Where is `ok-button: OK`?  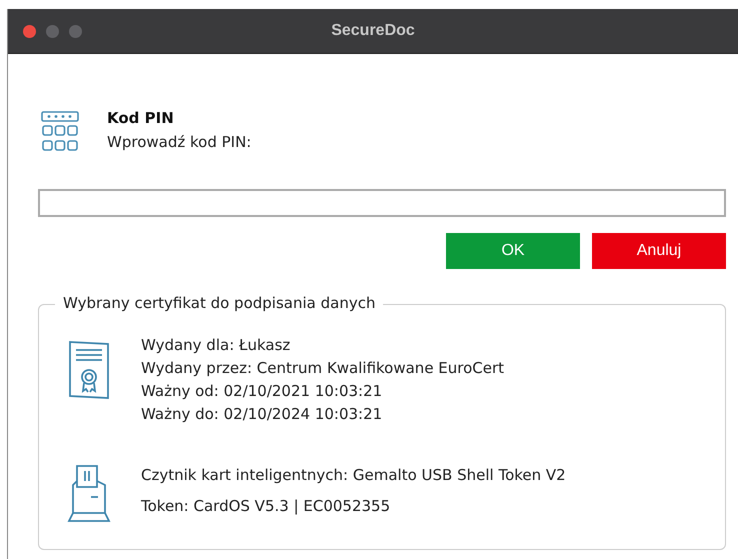 ok-button: OK is located at coordinates (513, 251).